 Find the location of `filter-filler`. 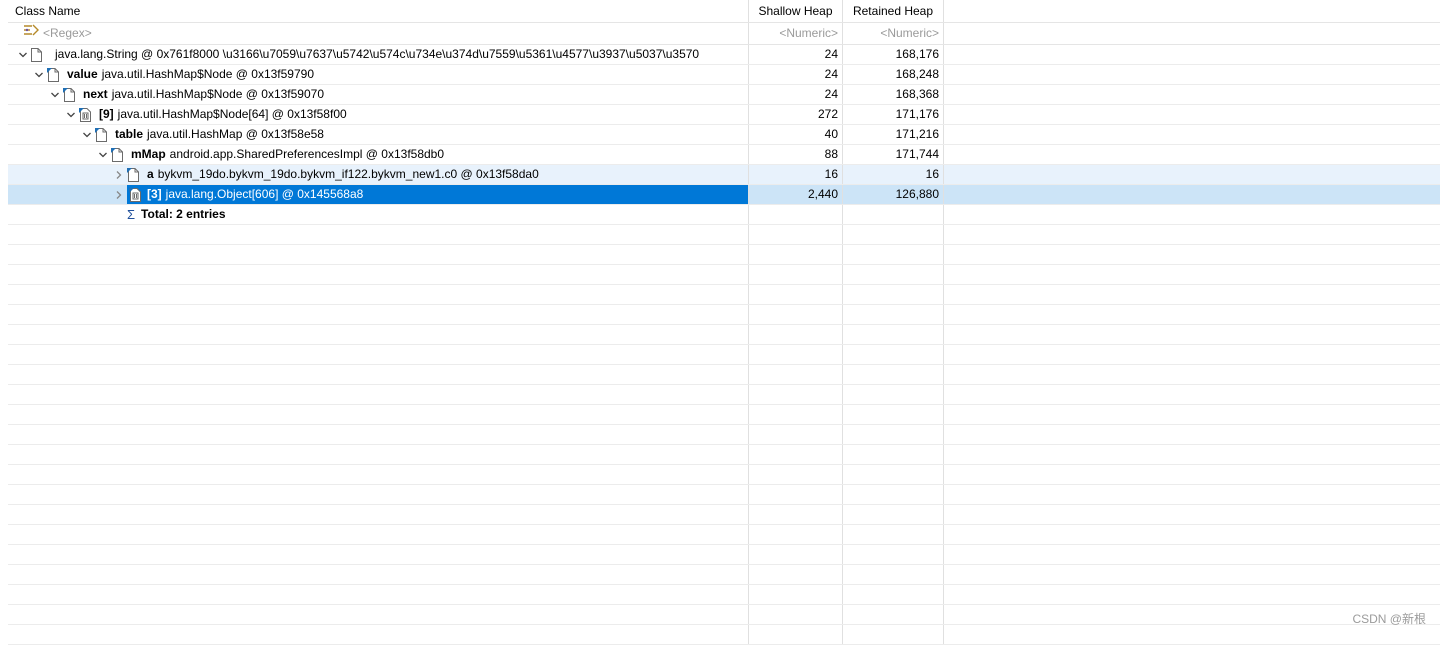

filter-filler is located at coordinates (1192, 33).